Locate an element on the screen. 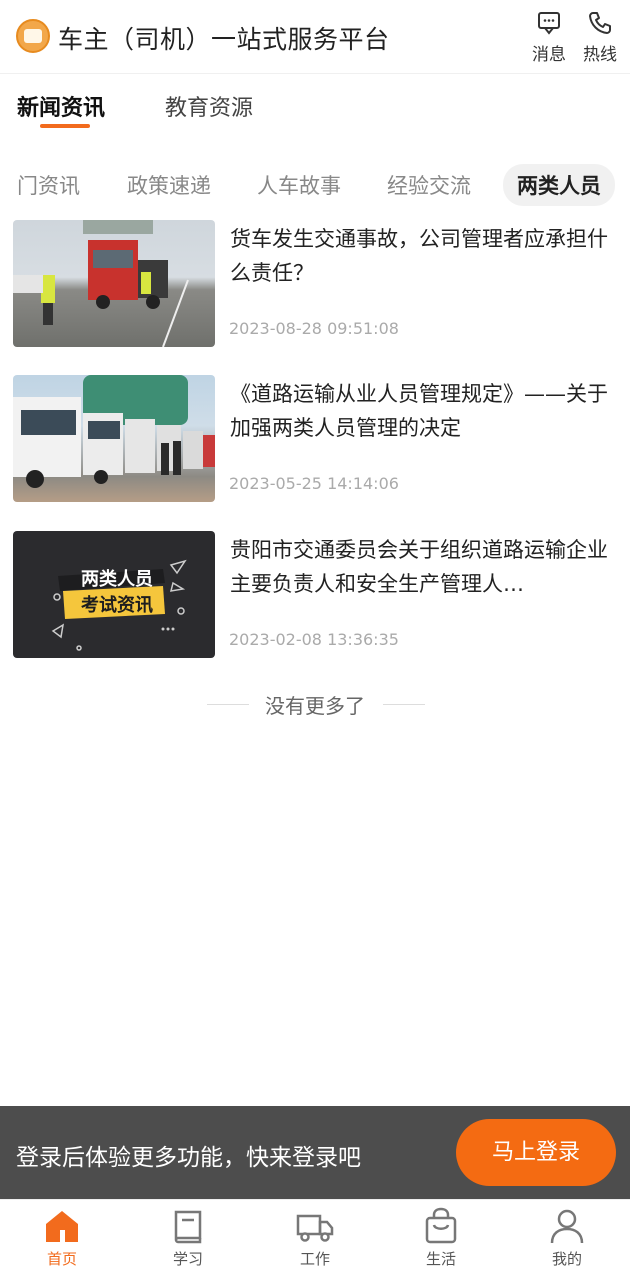 The height and width of the screenshot is (1280, 630). nav-life: 生活 is located at coordinates (441, 1237).